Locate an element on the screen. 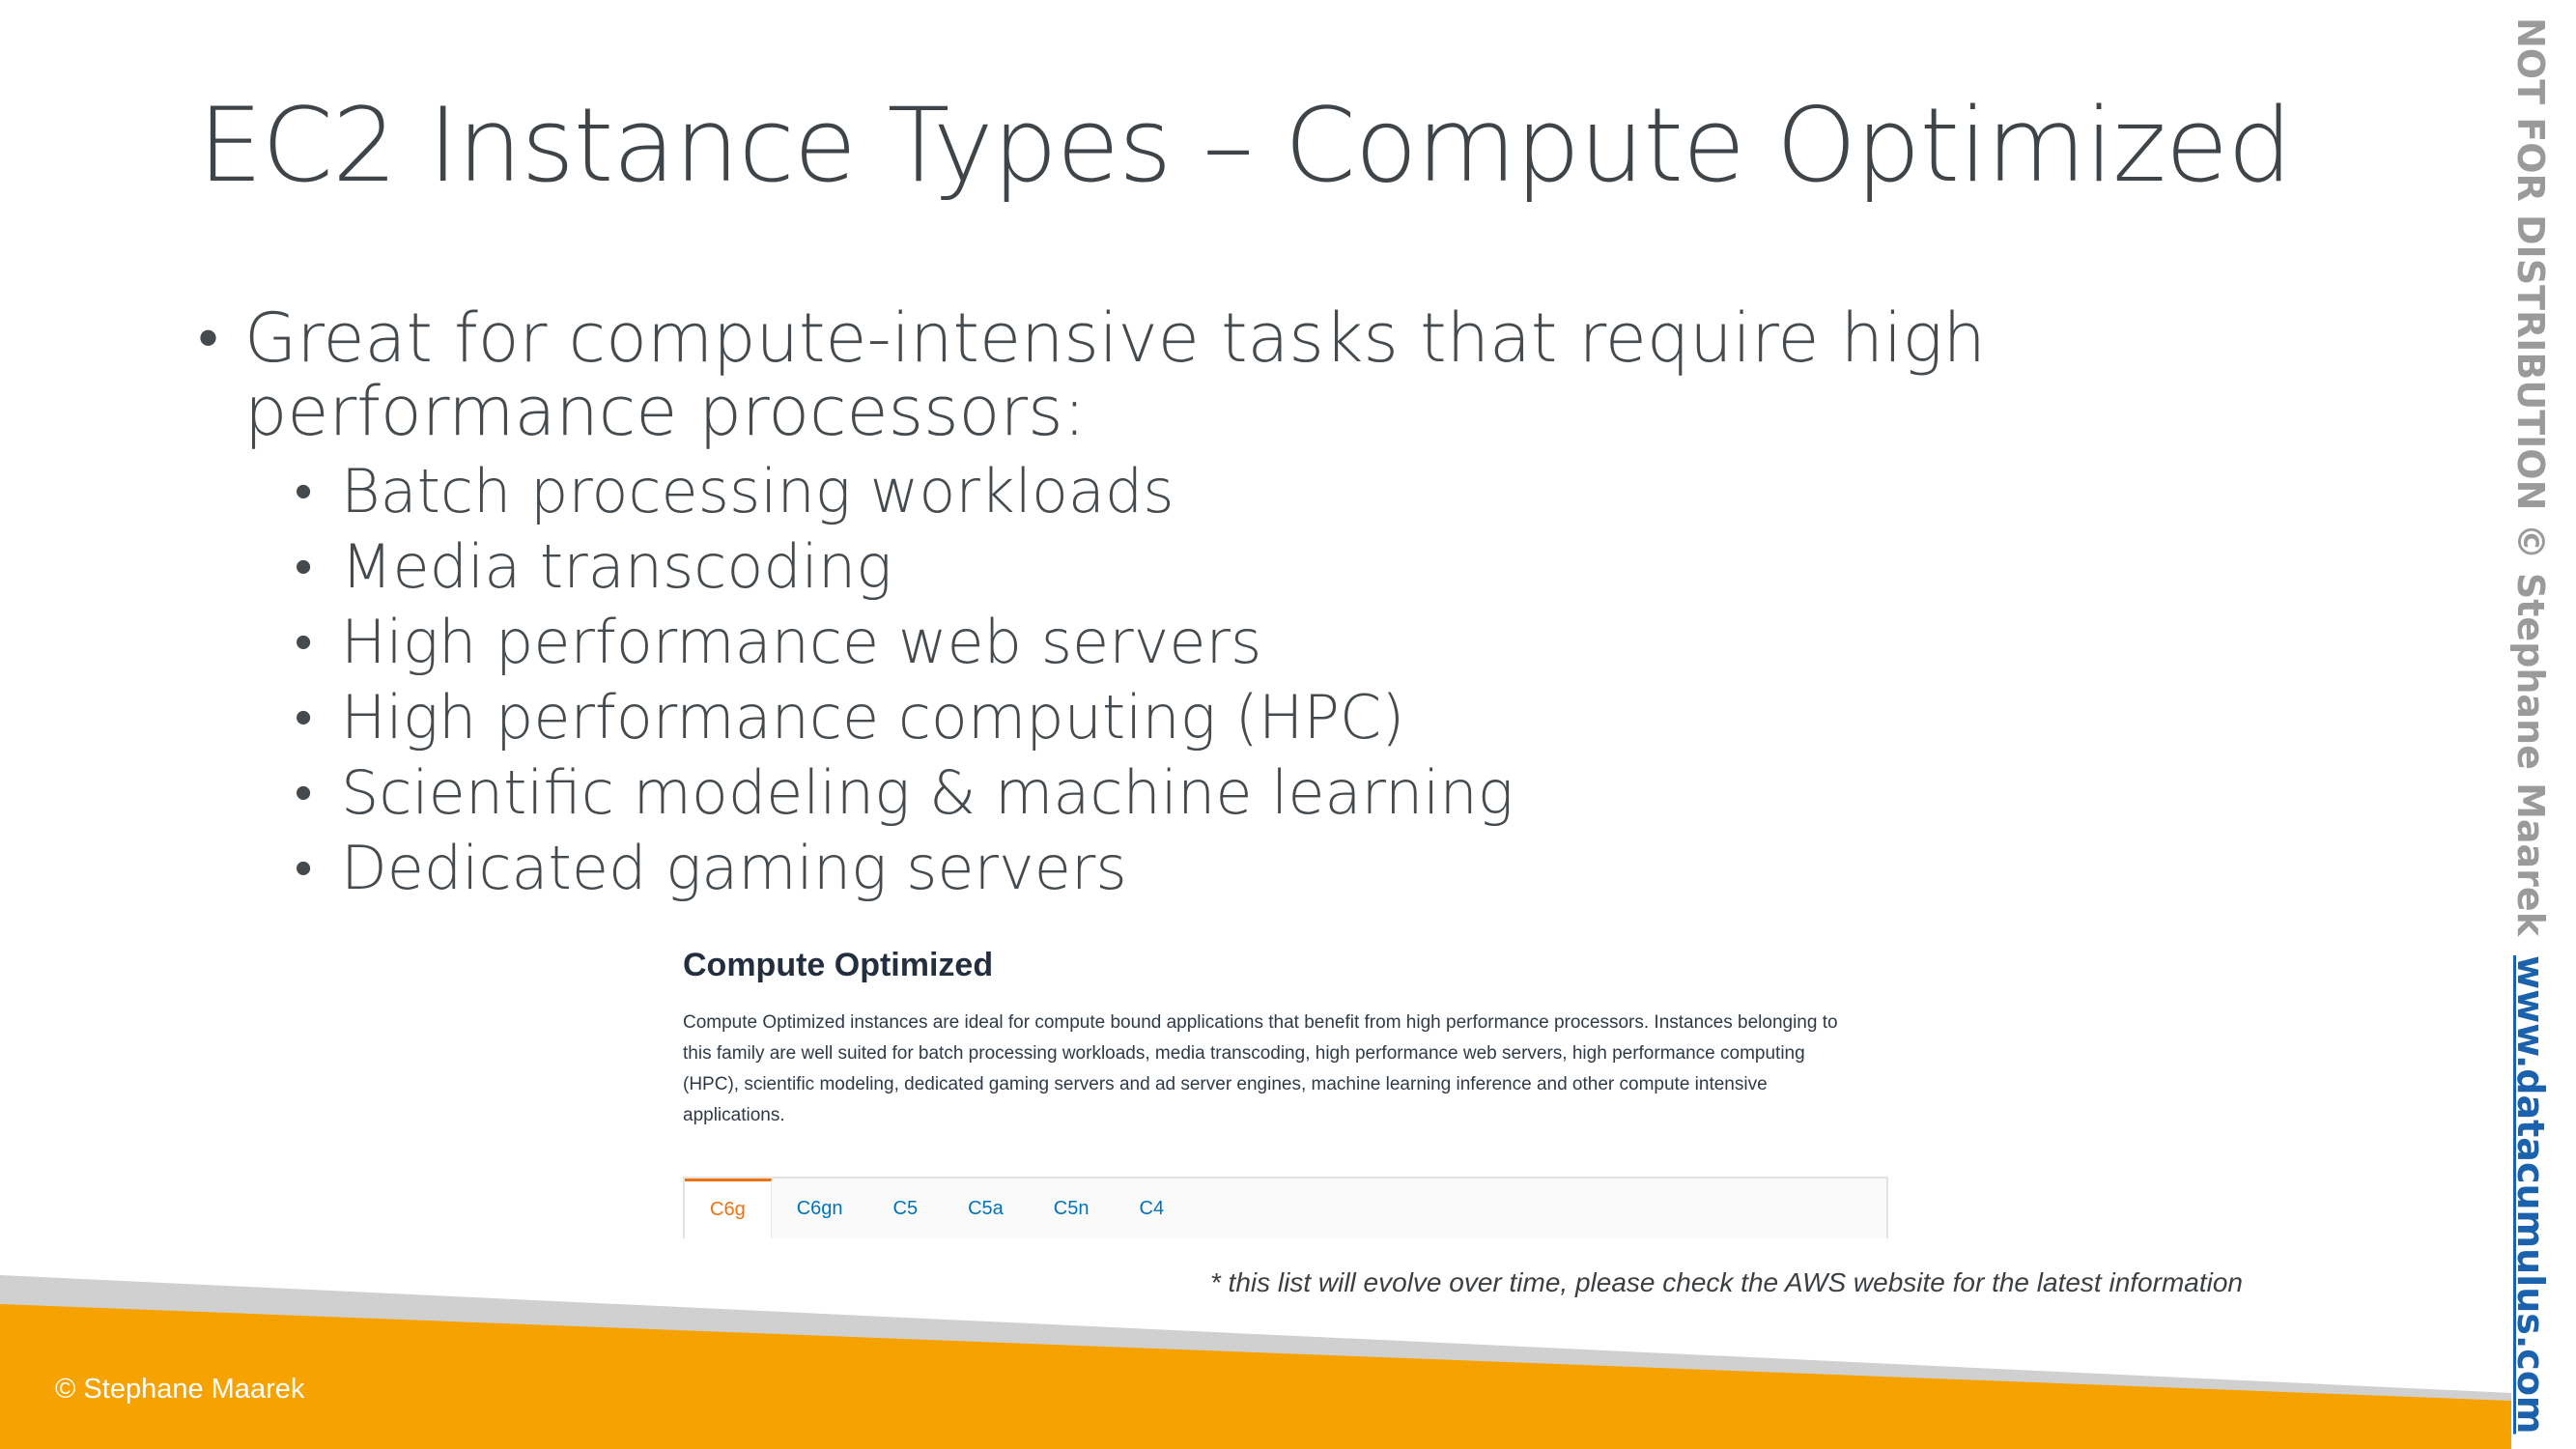 This screenshot has height=1449, width=2576. instance-tabs: C6g C6gn C5 C5a C5n C4 is located at coordinates (1285, 1207).